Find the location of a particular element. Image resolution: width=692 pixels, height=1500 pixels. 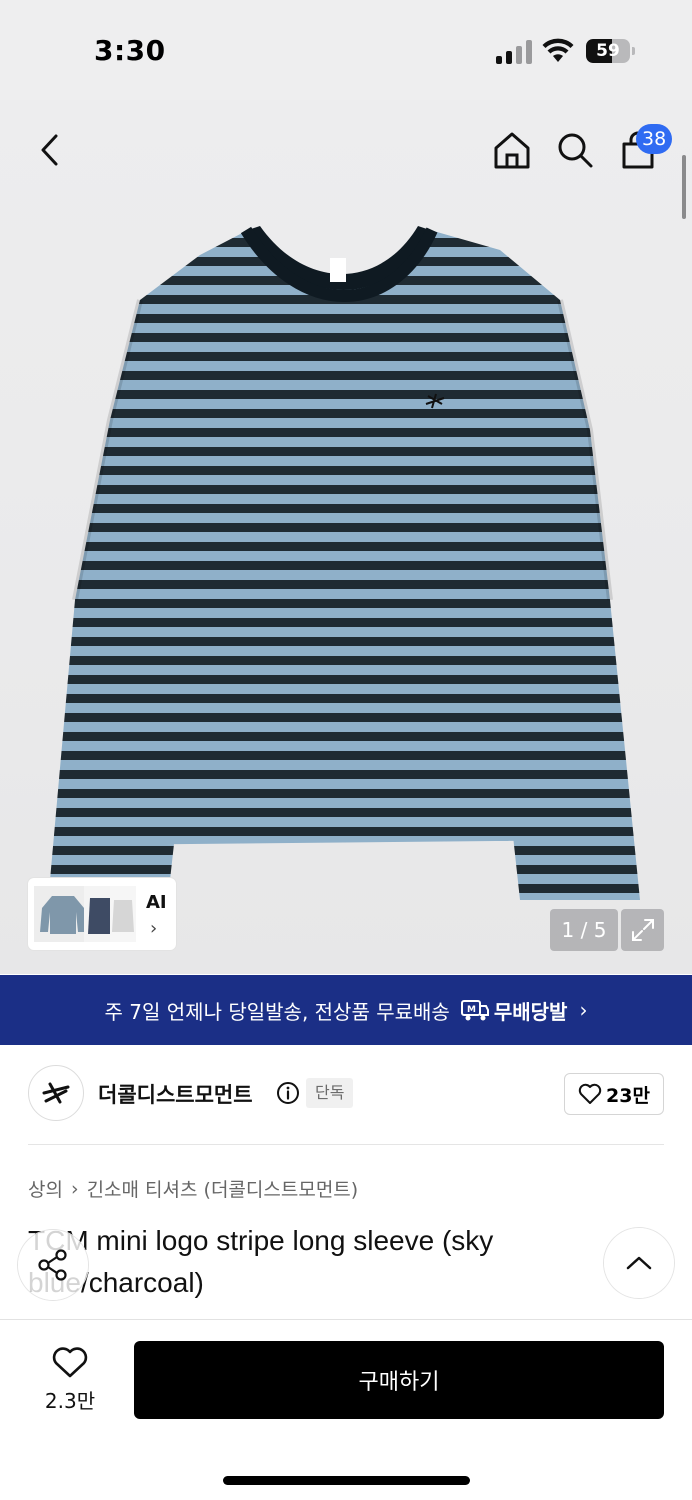

truck-icon: M is located at coordinates (474, 1010).